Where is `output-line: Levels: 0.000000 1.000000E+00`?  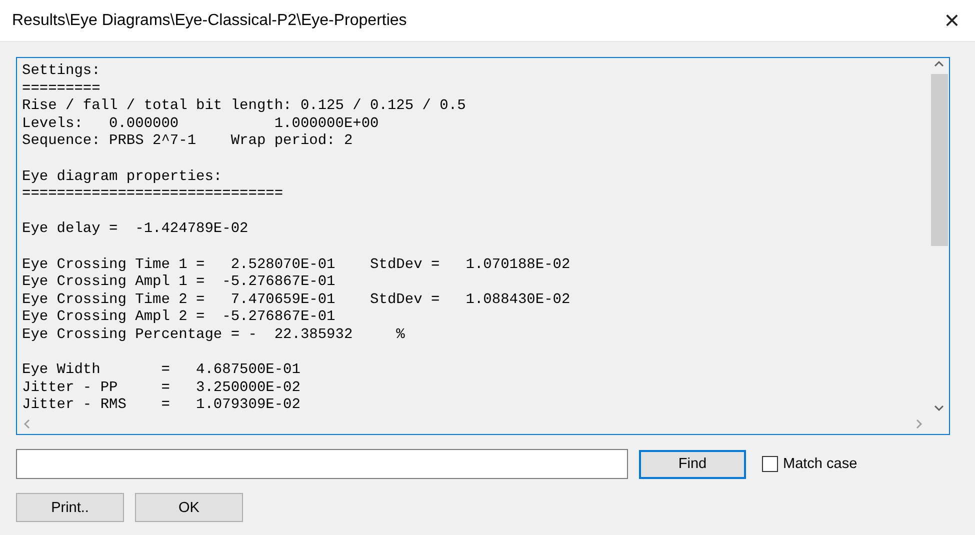 output-line: Levels: 0.000000 1.000000E+00 is located at coordinates (200, 125).